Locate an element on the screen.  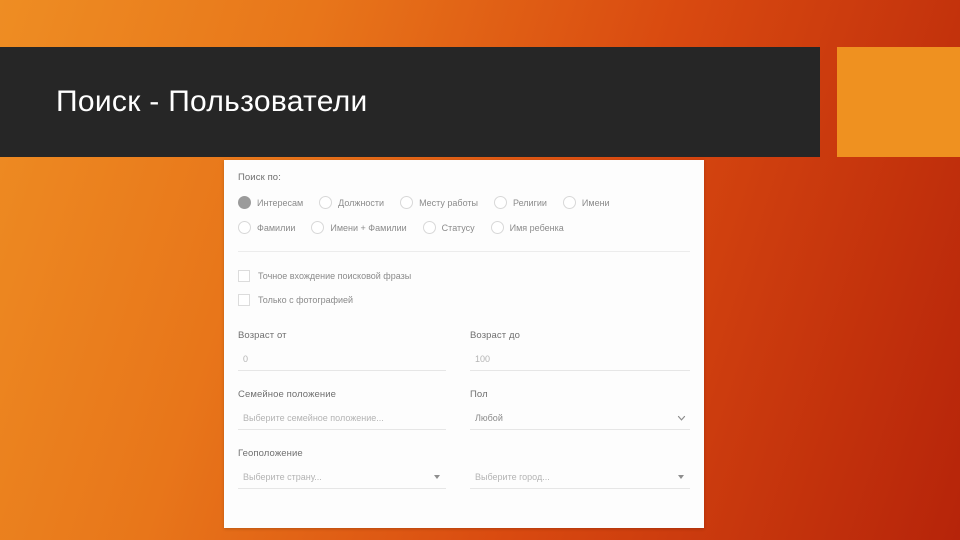
marital-status-label: Семейное положение is located at coordinates (287, 394).